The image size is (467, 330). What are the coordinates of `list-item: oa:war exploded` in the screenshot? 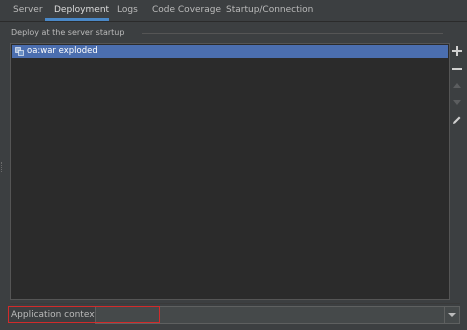 It's located at (230, 51).